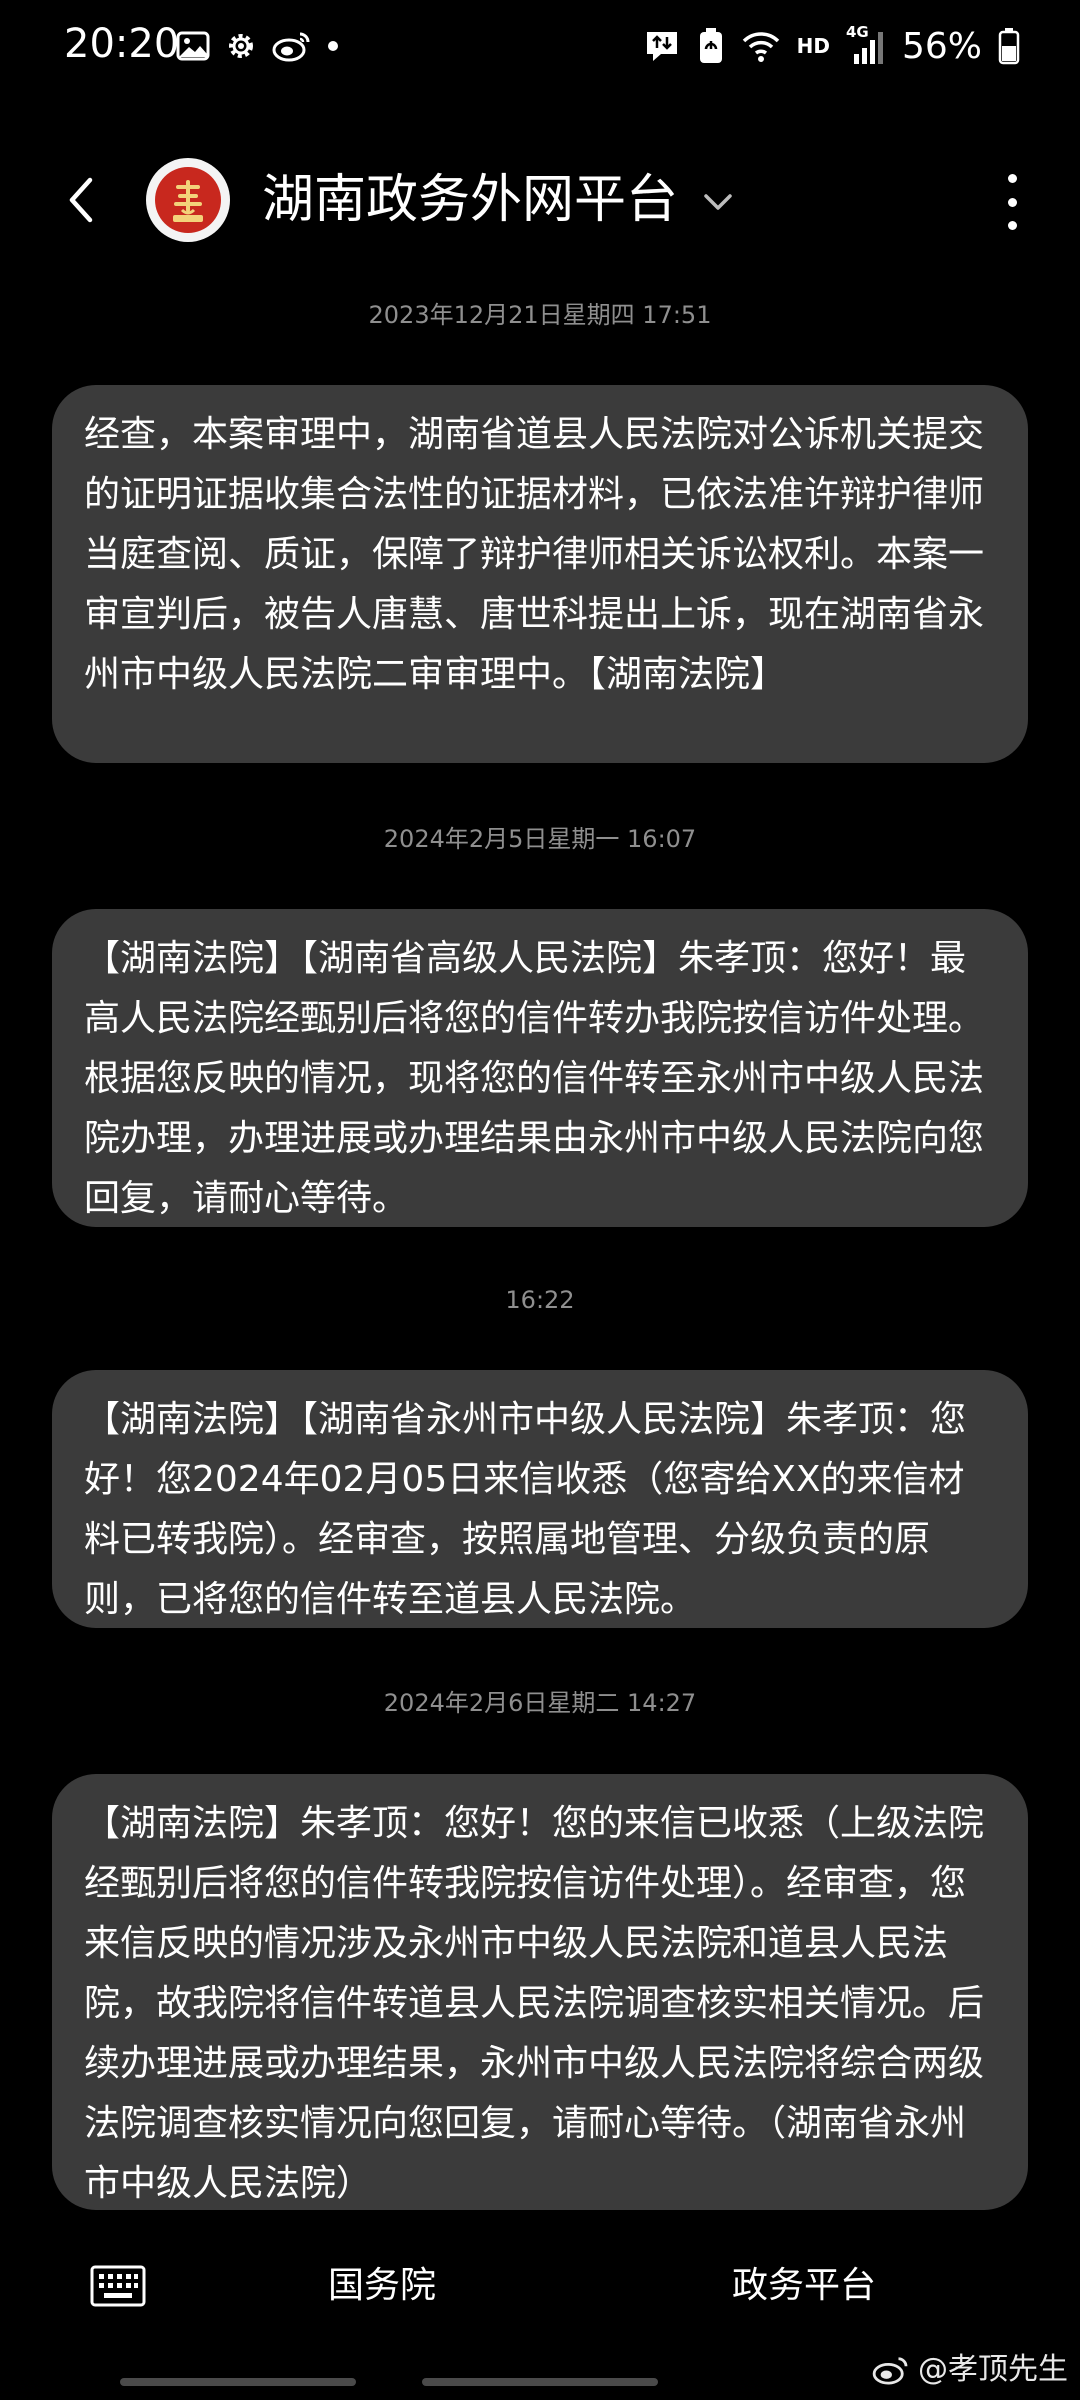 The width and height of the screenshot is (1080, 2400). Describe the element at coordinates (993, 2369) in the screenshot. I see `watermark-text: @孝顶先生` at that location.